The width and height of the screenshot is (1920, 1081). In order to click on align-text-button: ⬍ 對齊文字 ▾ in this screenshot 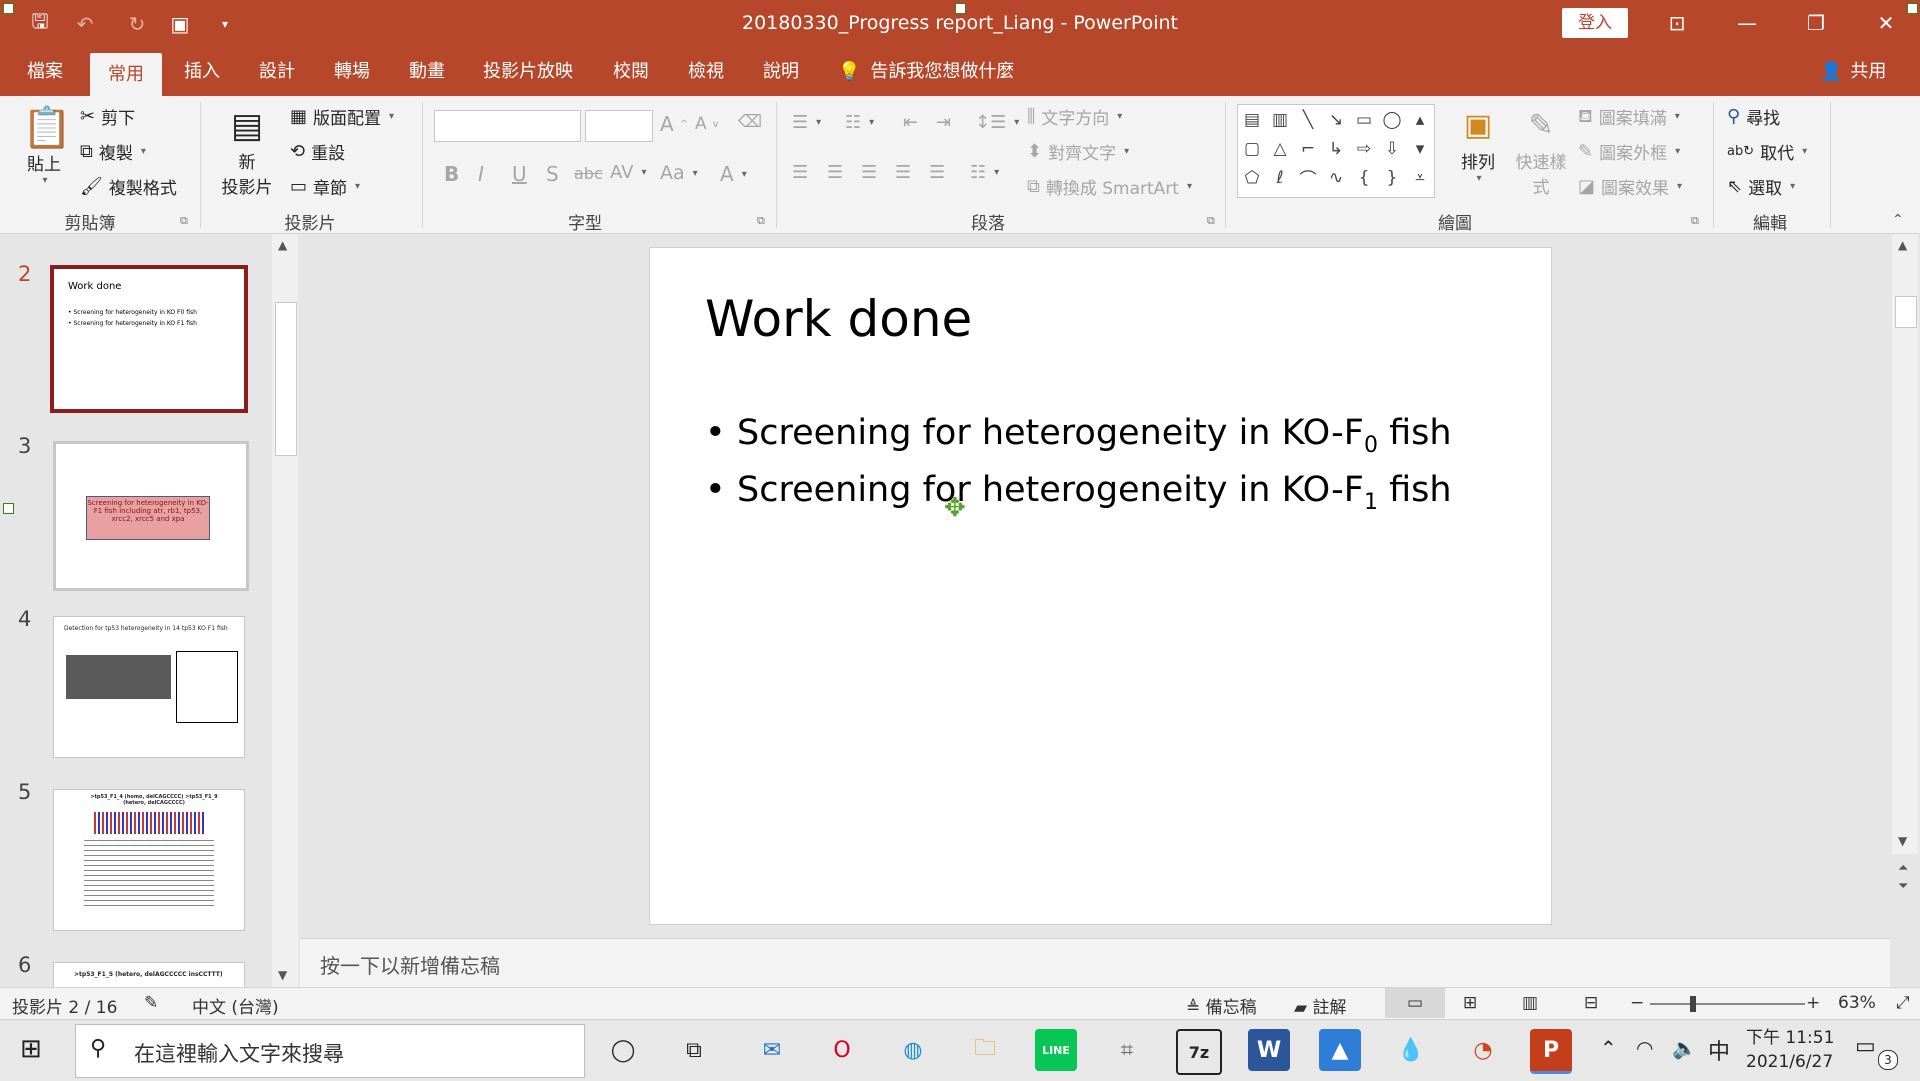, I will do `click(1078, 151)`.